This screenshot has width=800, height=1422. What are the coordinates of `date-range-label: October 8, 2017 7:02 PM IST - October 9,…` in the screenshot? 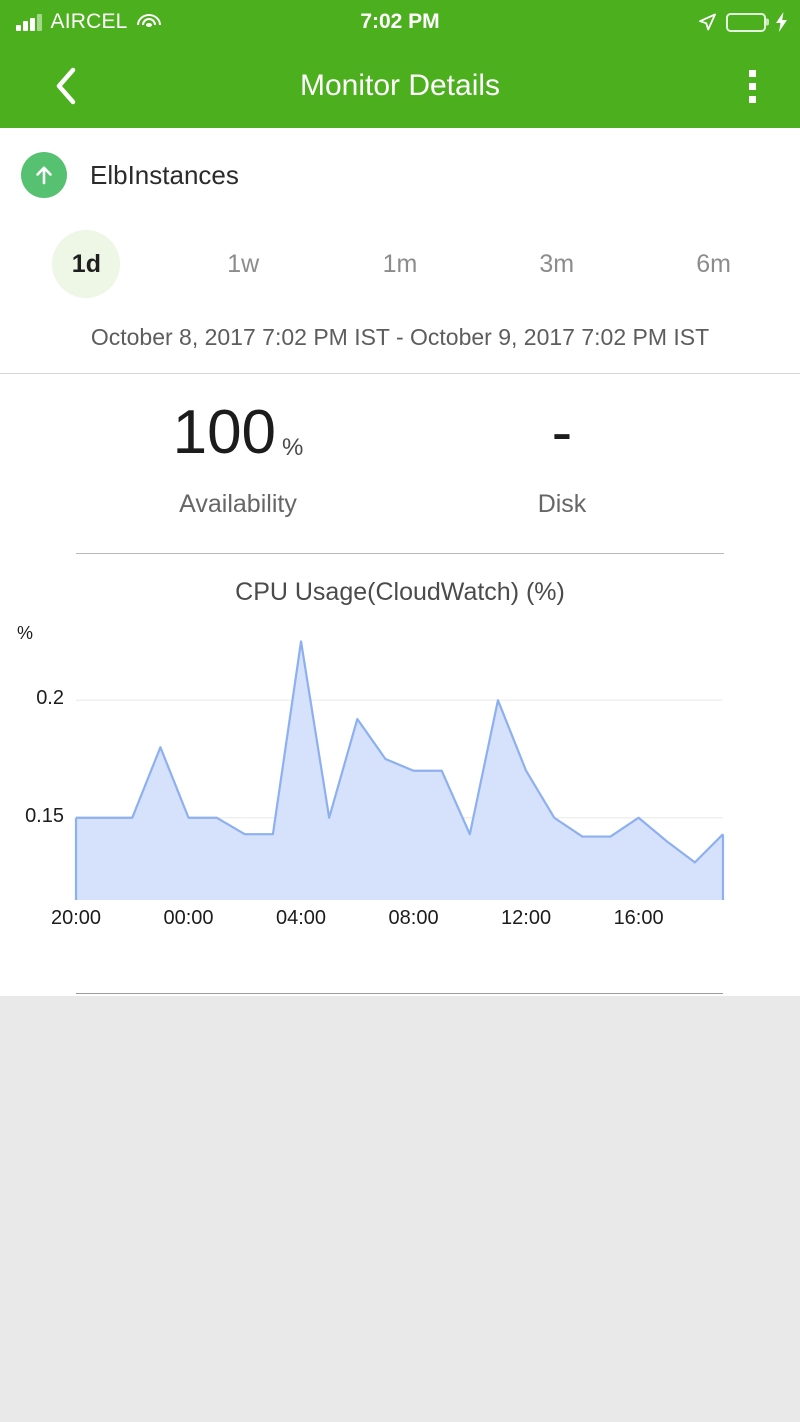 It's located at (400, 344).